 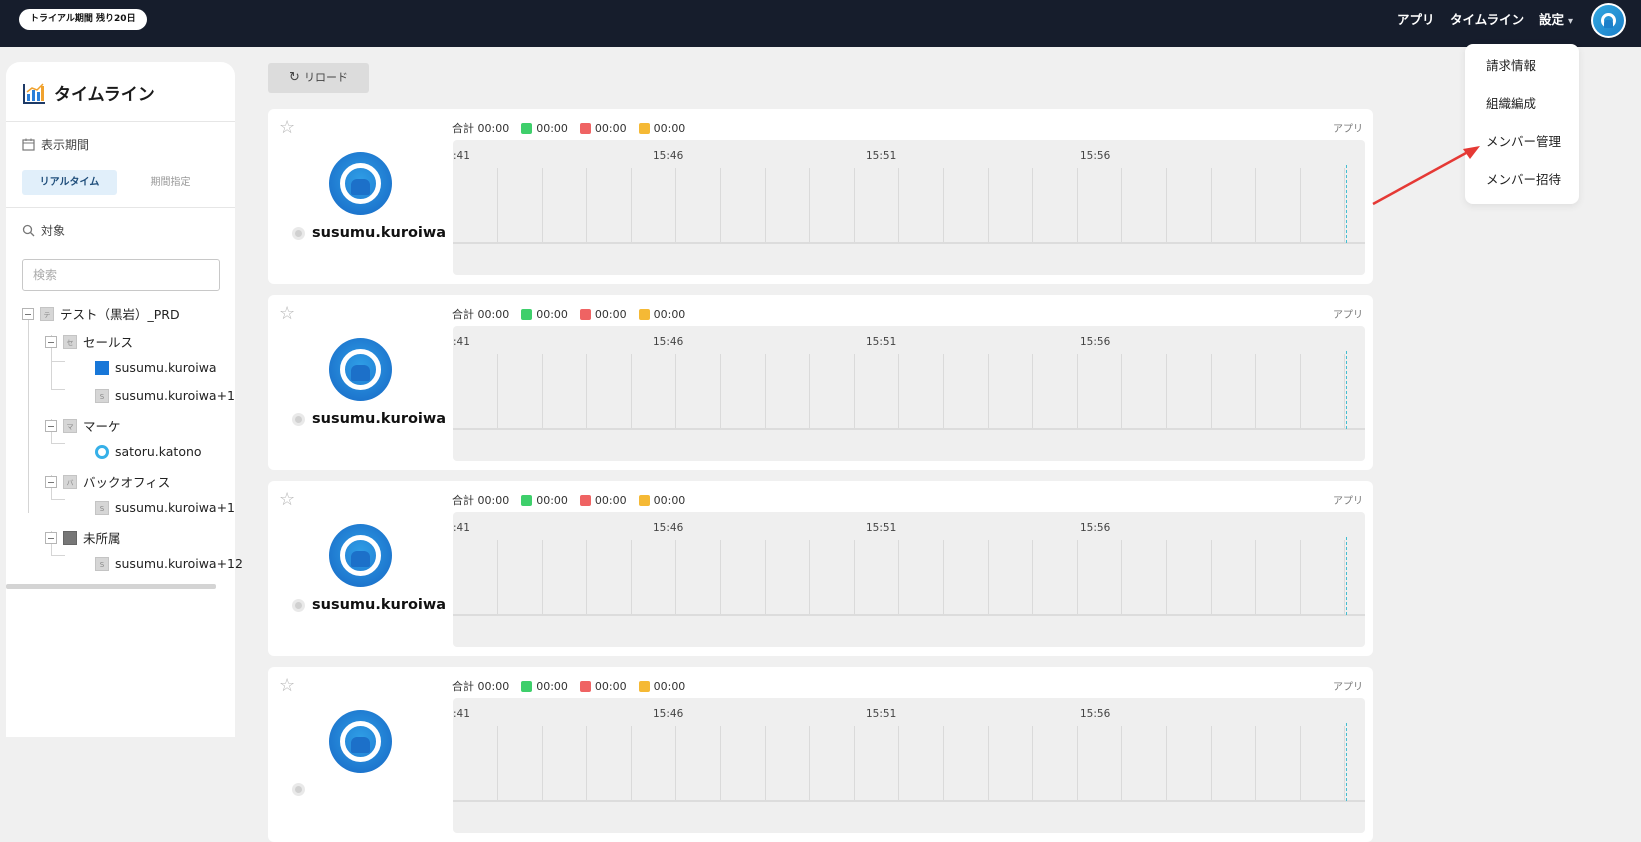 I want to click on horizontal-scrollbar, so click(x=111, y=586).